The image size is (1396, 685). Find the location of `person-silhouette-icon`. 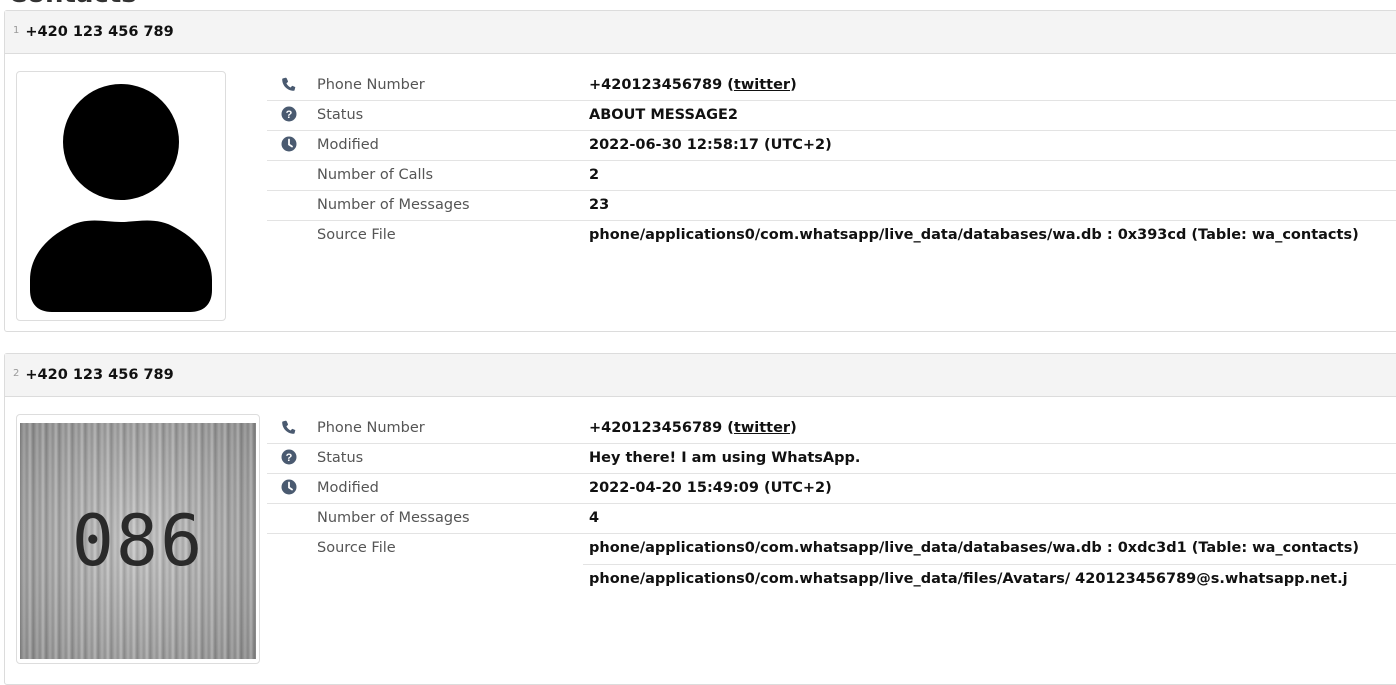

person-silhouette-icon is located at coordinates (121, 198).